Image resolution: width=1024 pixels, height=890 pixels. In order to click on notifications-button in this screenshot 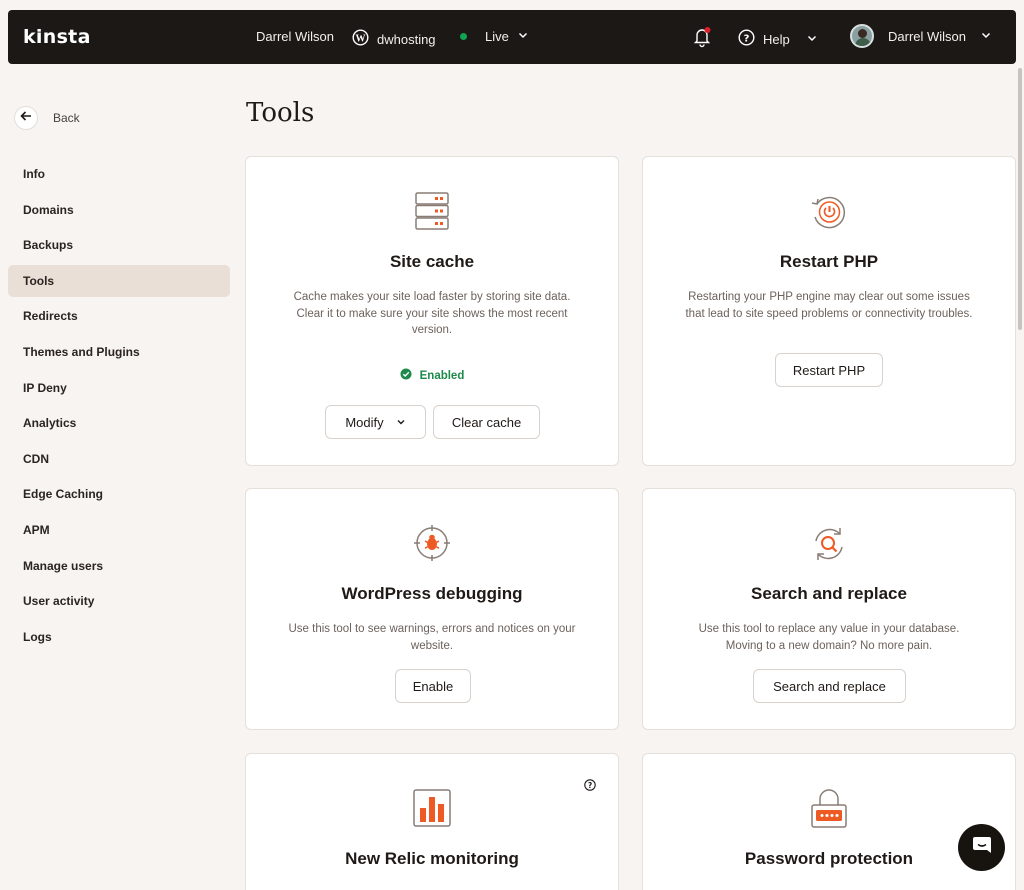, I will do `click(702, 38)`.